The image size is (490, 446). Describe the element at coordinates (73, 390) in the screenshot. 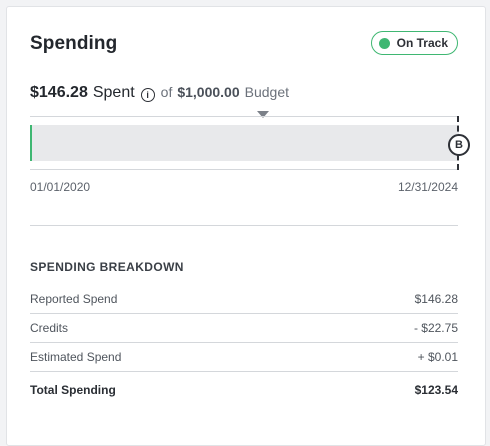

I see `total-spending-label: Total Spending` at that location.